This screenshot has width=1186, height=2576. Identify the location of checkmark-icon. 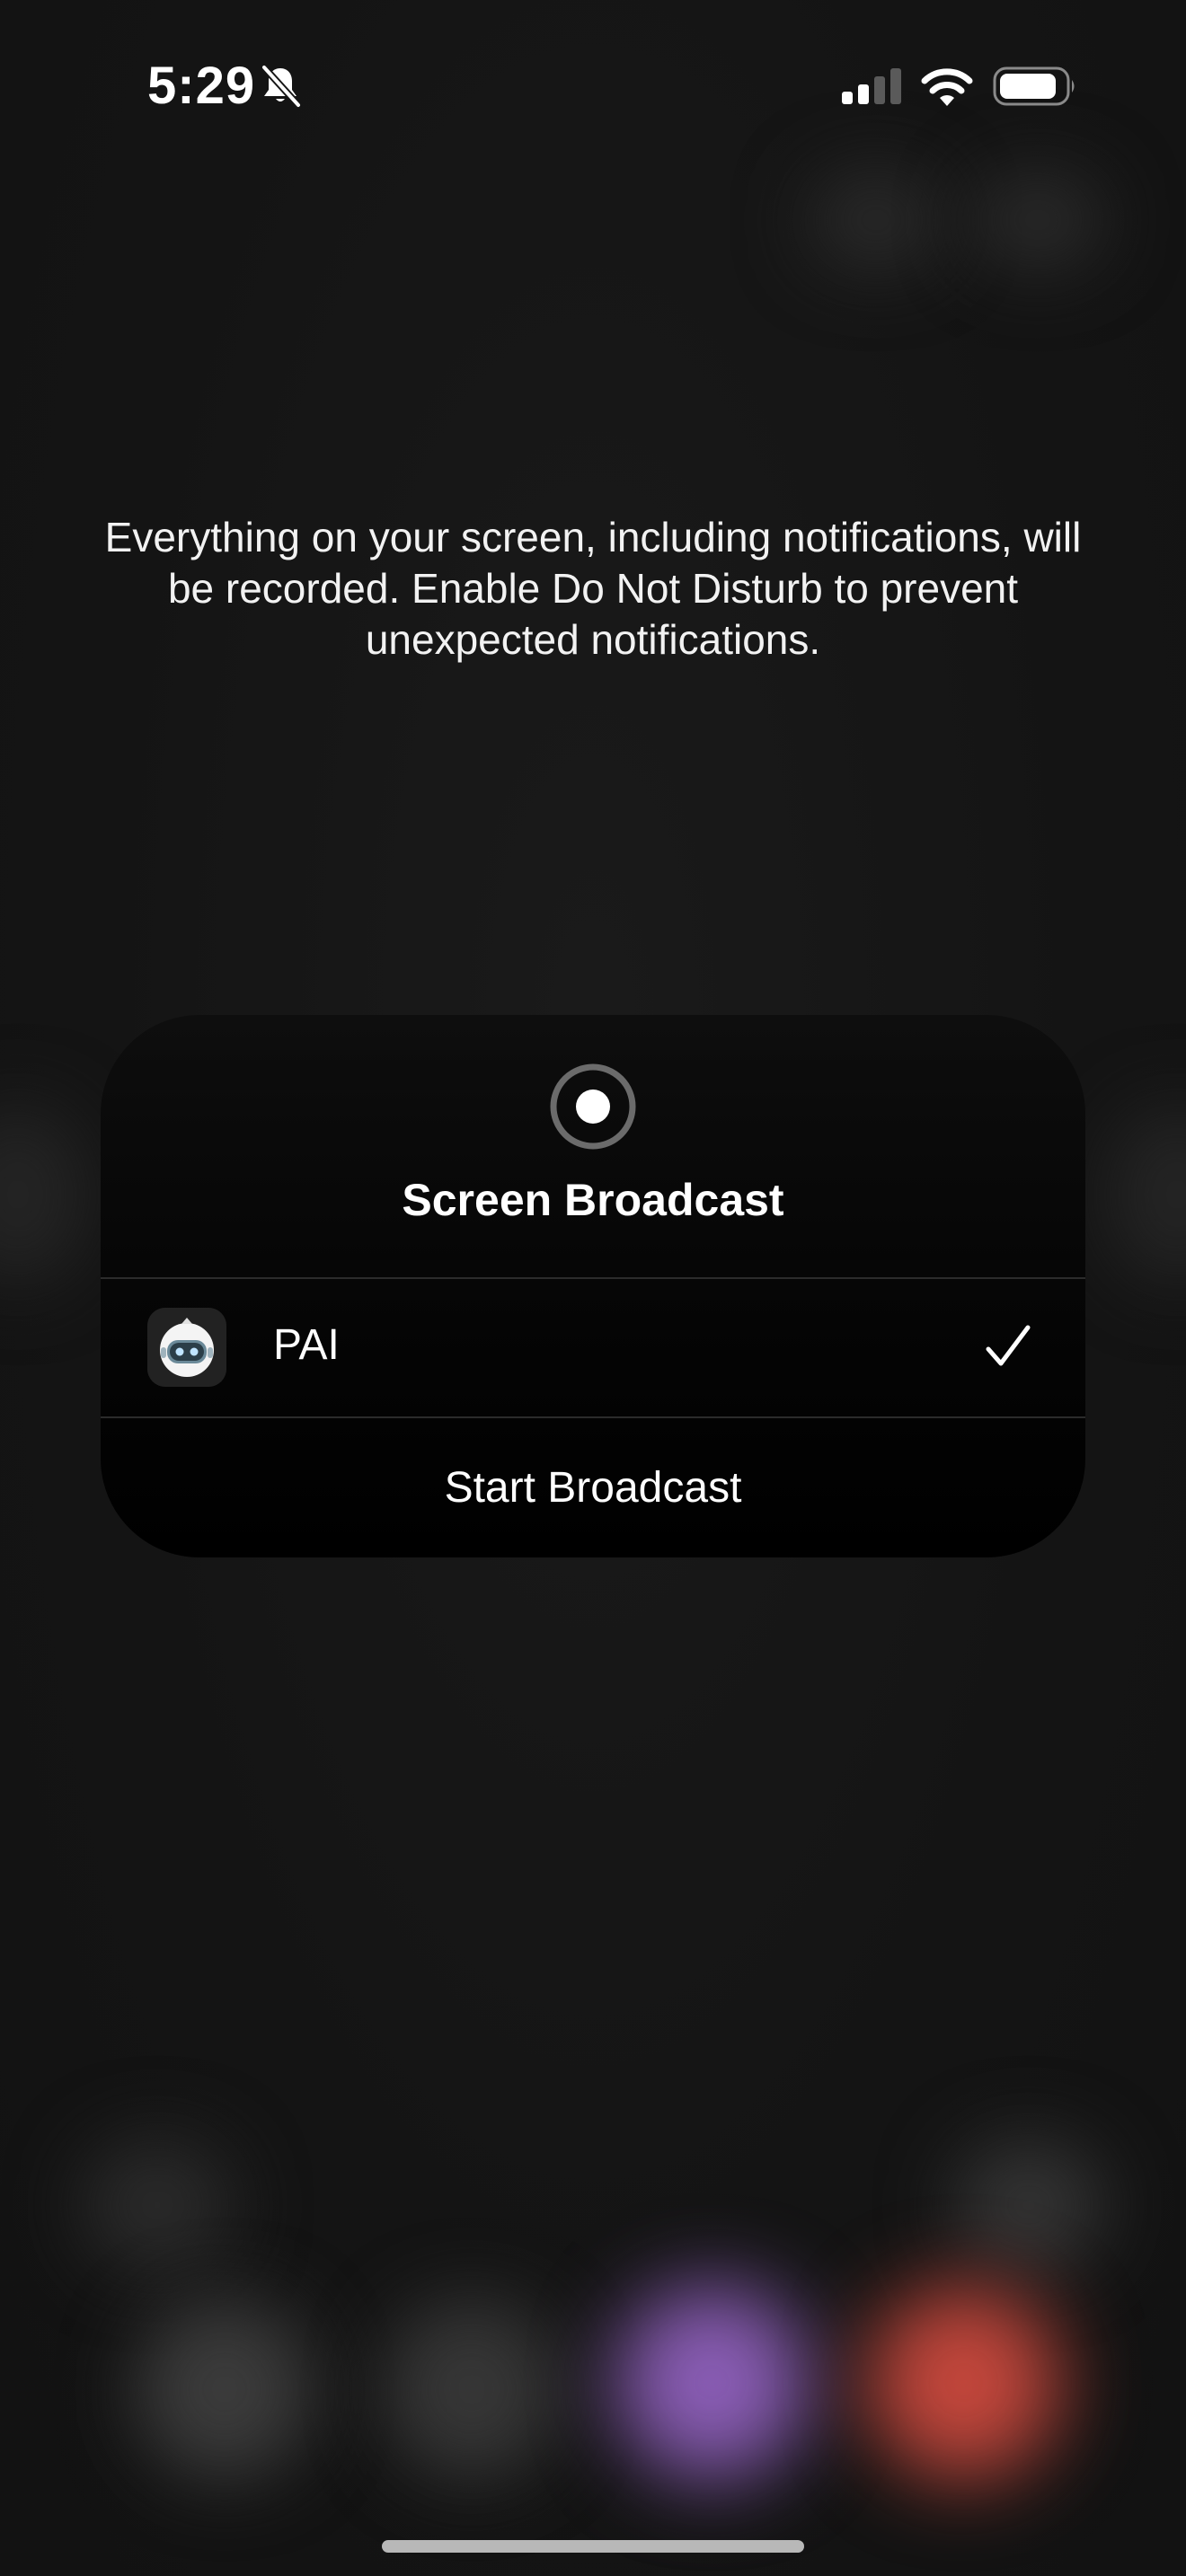
(1008, 1345).